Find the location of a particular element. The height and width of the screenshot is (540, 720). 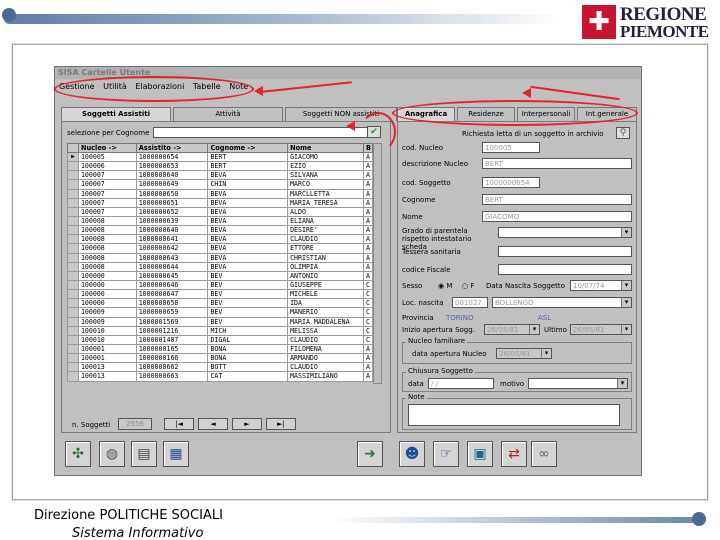

table-row: 100013 1000000663 CAT MASSIMILIANO A is located at coordinates (220, 376).